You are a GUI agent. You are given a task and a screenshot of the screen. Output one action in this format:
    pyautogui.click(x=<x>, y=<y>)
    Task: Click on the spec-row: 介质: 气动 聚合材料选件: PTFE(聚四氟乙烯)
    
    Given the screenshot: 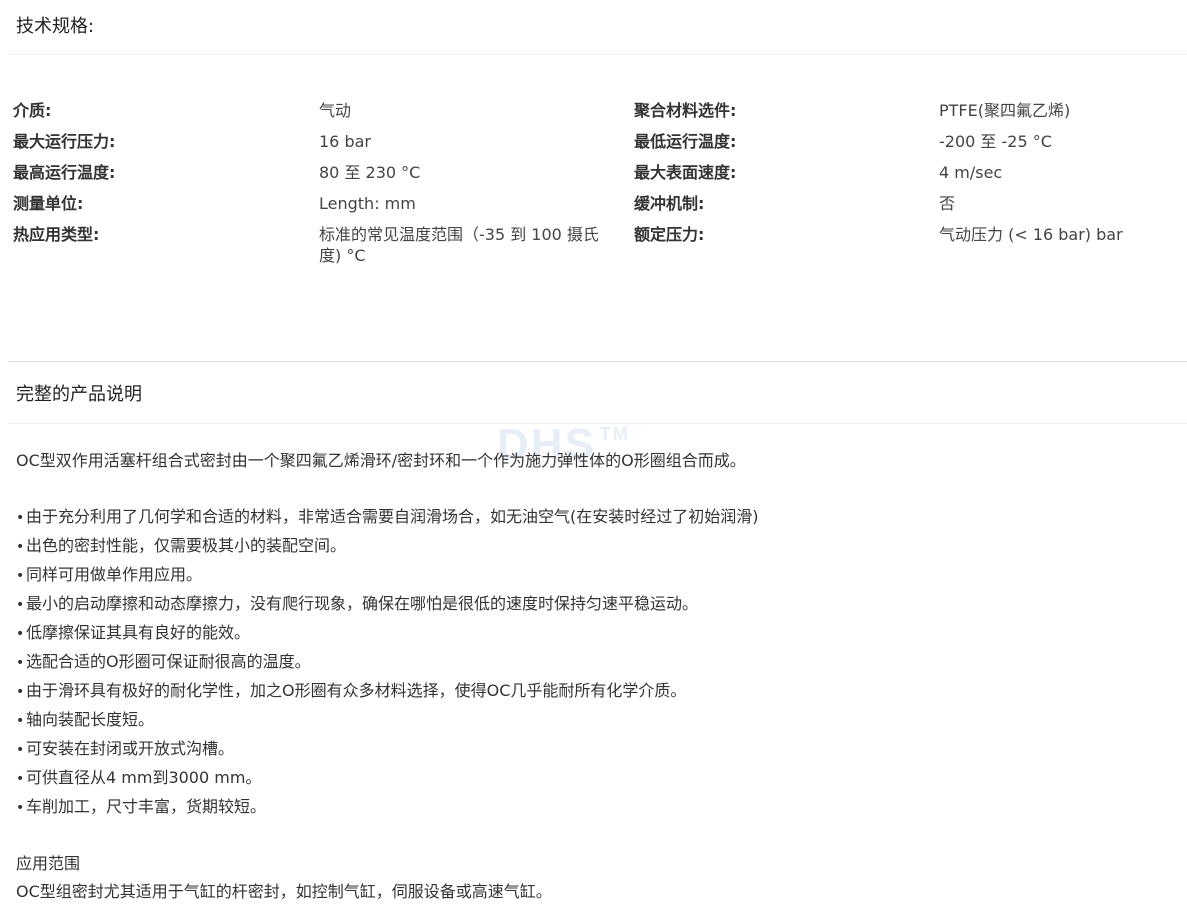 What is the action you would take?
    pyautogui.click(x=593, y=112)
    